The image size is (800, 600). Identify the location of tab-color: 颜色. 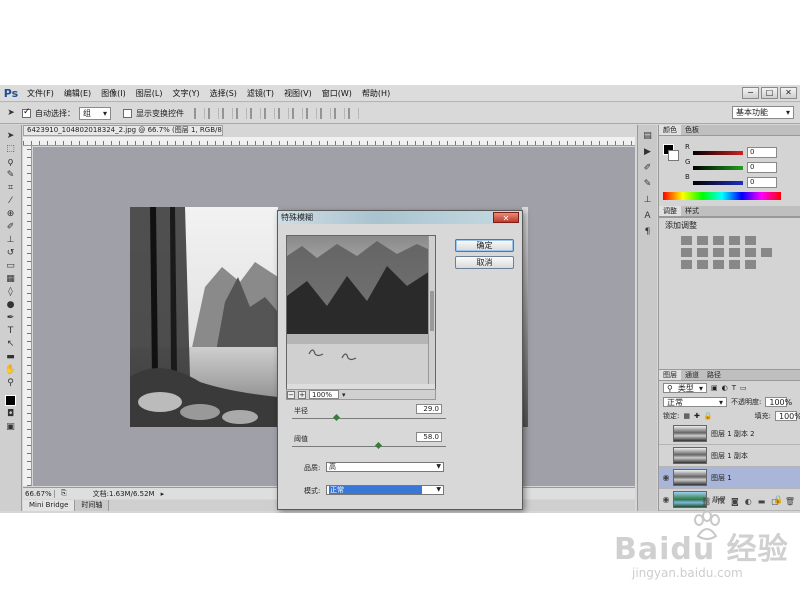
(670, 130).